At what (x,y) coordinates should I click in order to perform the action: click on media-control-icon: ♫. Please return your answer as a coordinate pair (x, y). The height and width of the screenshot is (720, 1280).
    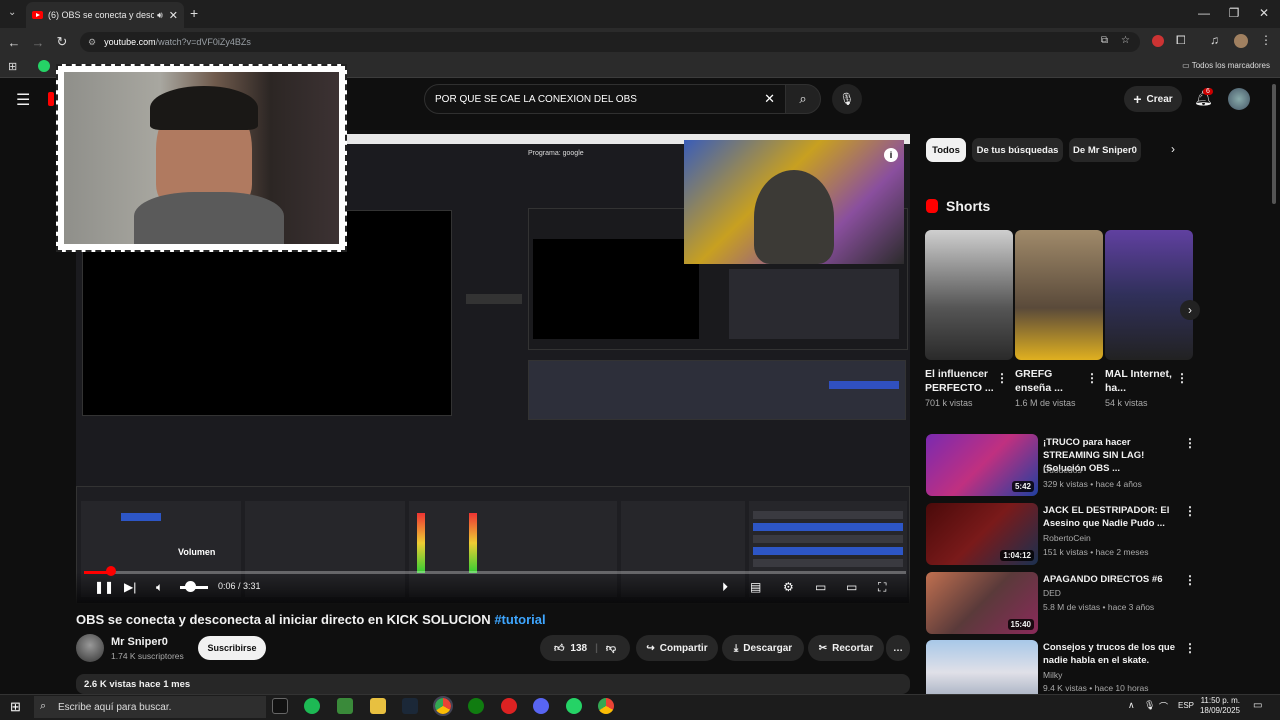
    Looking at the image, I should click on (1214, 40).